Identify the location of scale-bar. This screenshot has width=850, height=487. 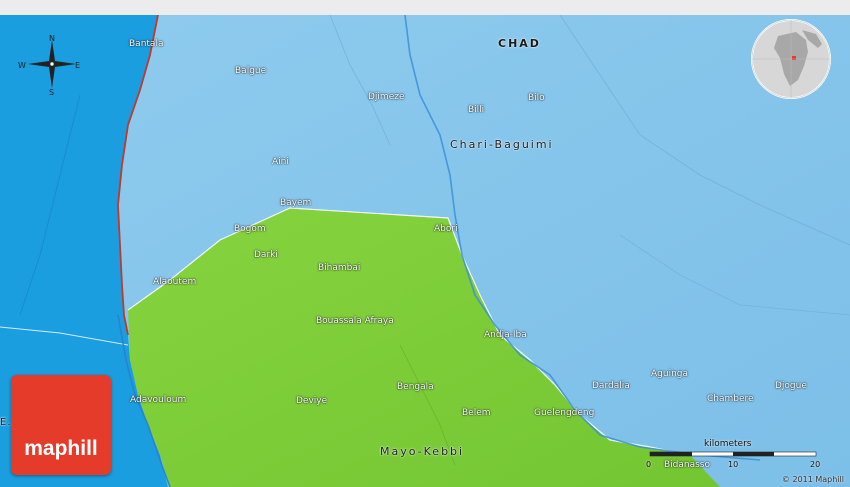
(733, 454).